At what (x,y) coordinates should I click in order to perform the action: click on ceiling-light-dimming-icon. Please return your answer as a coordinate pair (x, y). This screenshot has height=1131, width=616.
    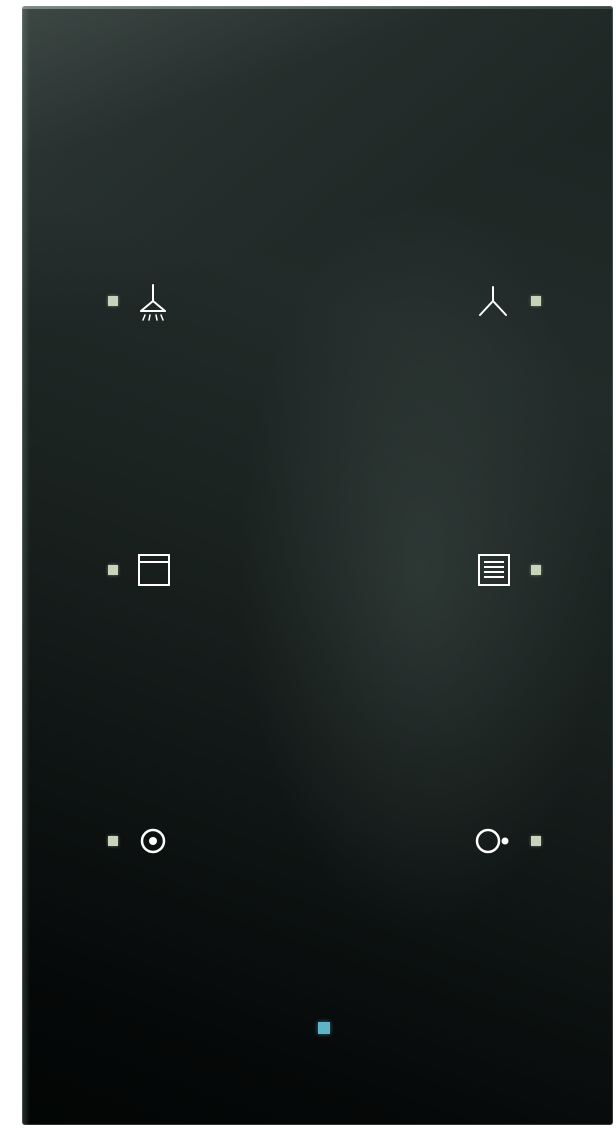
    Looking at the image, I should click on (153, 302).